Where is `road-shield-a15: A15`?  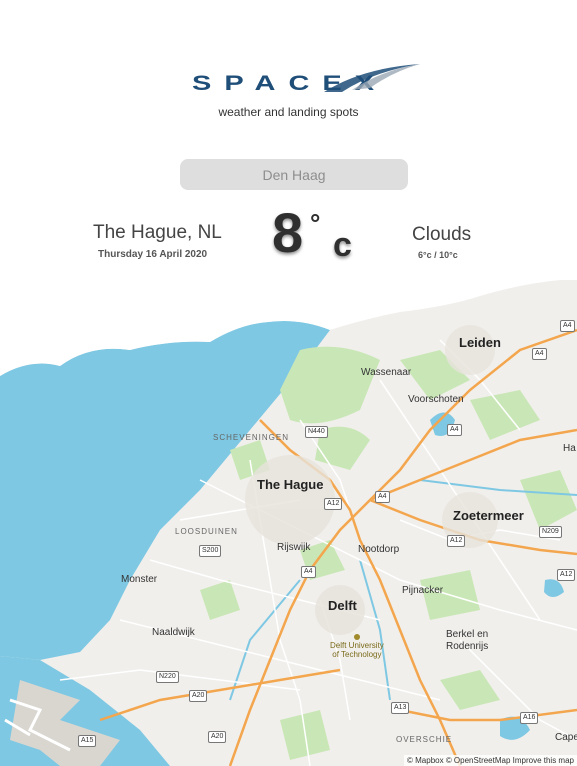
road-shield-a15: A15 is located at coordinates (87, 741).